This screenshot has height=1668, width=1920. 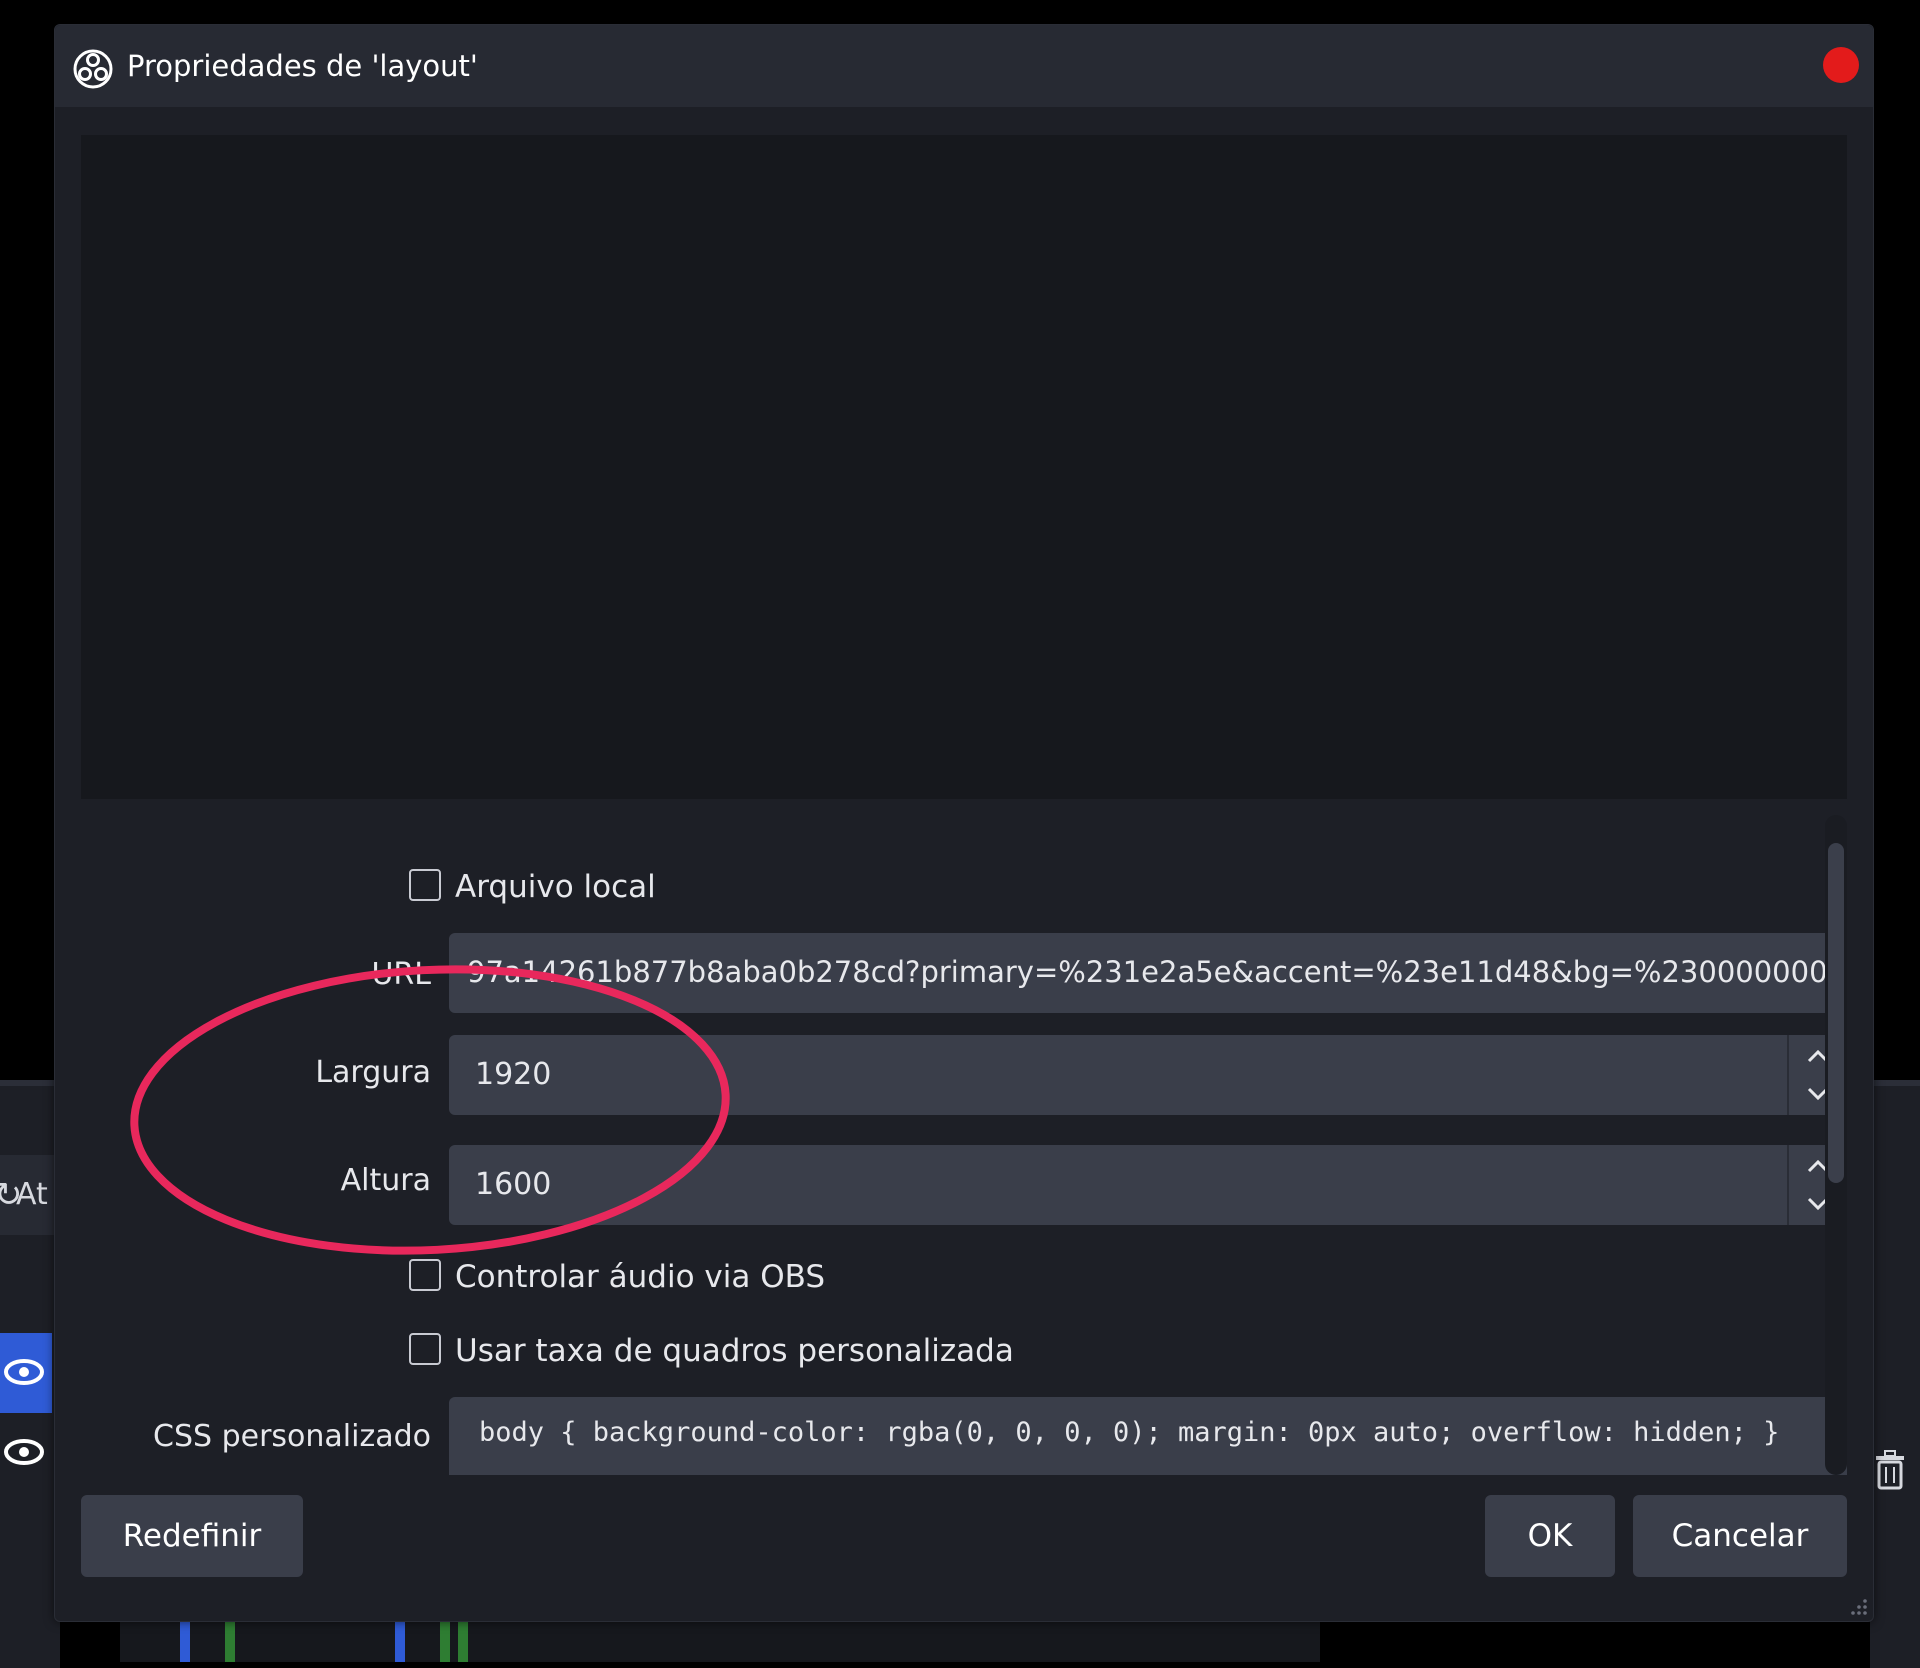 What do you see at coordinates (1858, 1606) in the screenshot?
I see `resize-grip-icon` at bounding box center [1858, 1606].